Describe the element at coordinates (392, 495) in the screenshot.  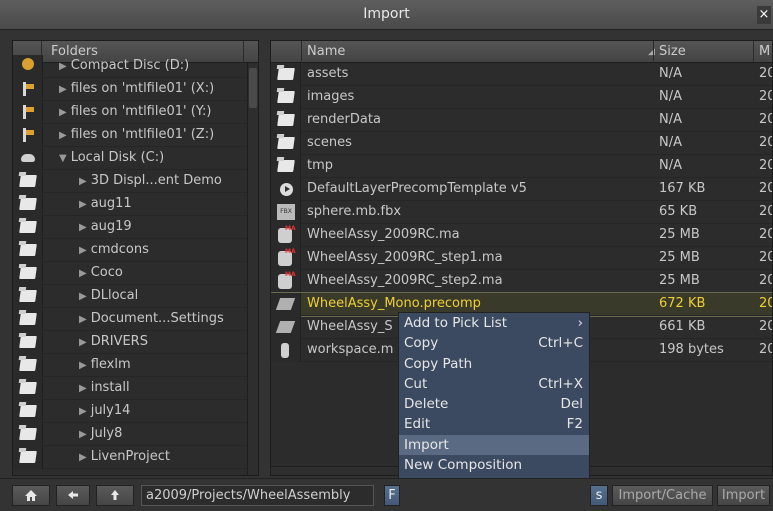
I see `partial-blue-button-left: F` at that location.